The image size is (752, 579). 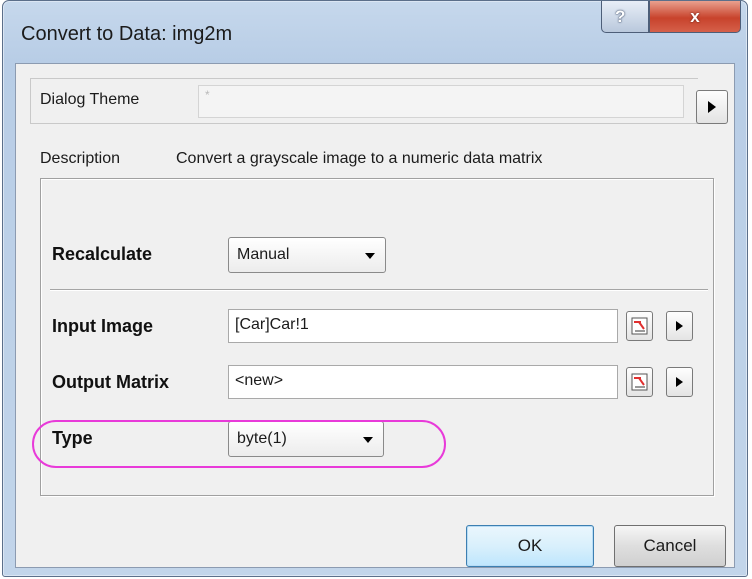 I want to click on recalculate-combo: Manual, so click(x=307, y=255).